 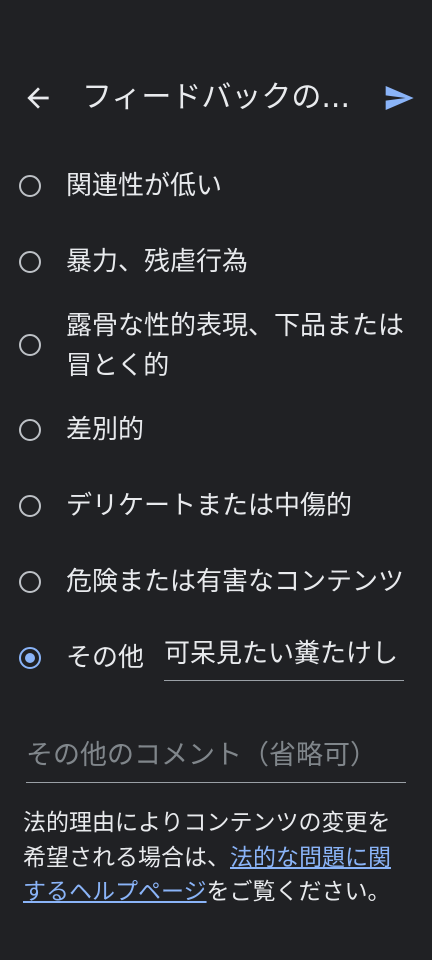 What do you see at coordinates (284, 658) in the screenshot?
I see `other-reason-input: 可呆見たい糞たけし` at bounding box center [284, 658].